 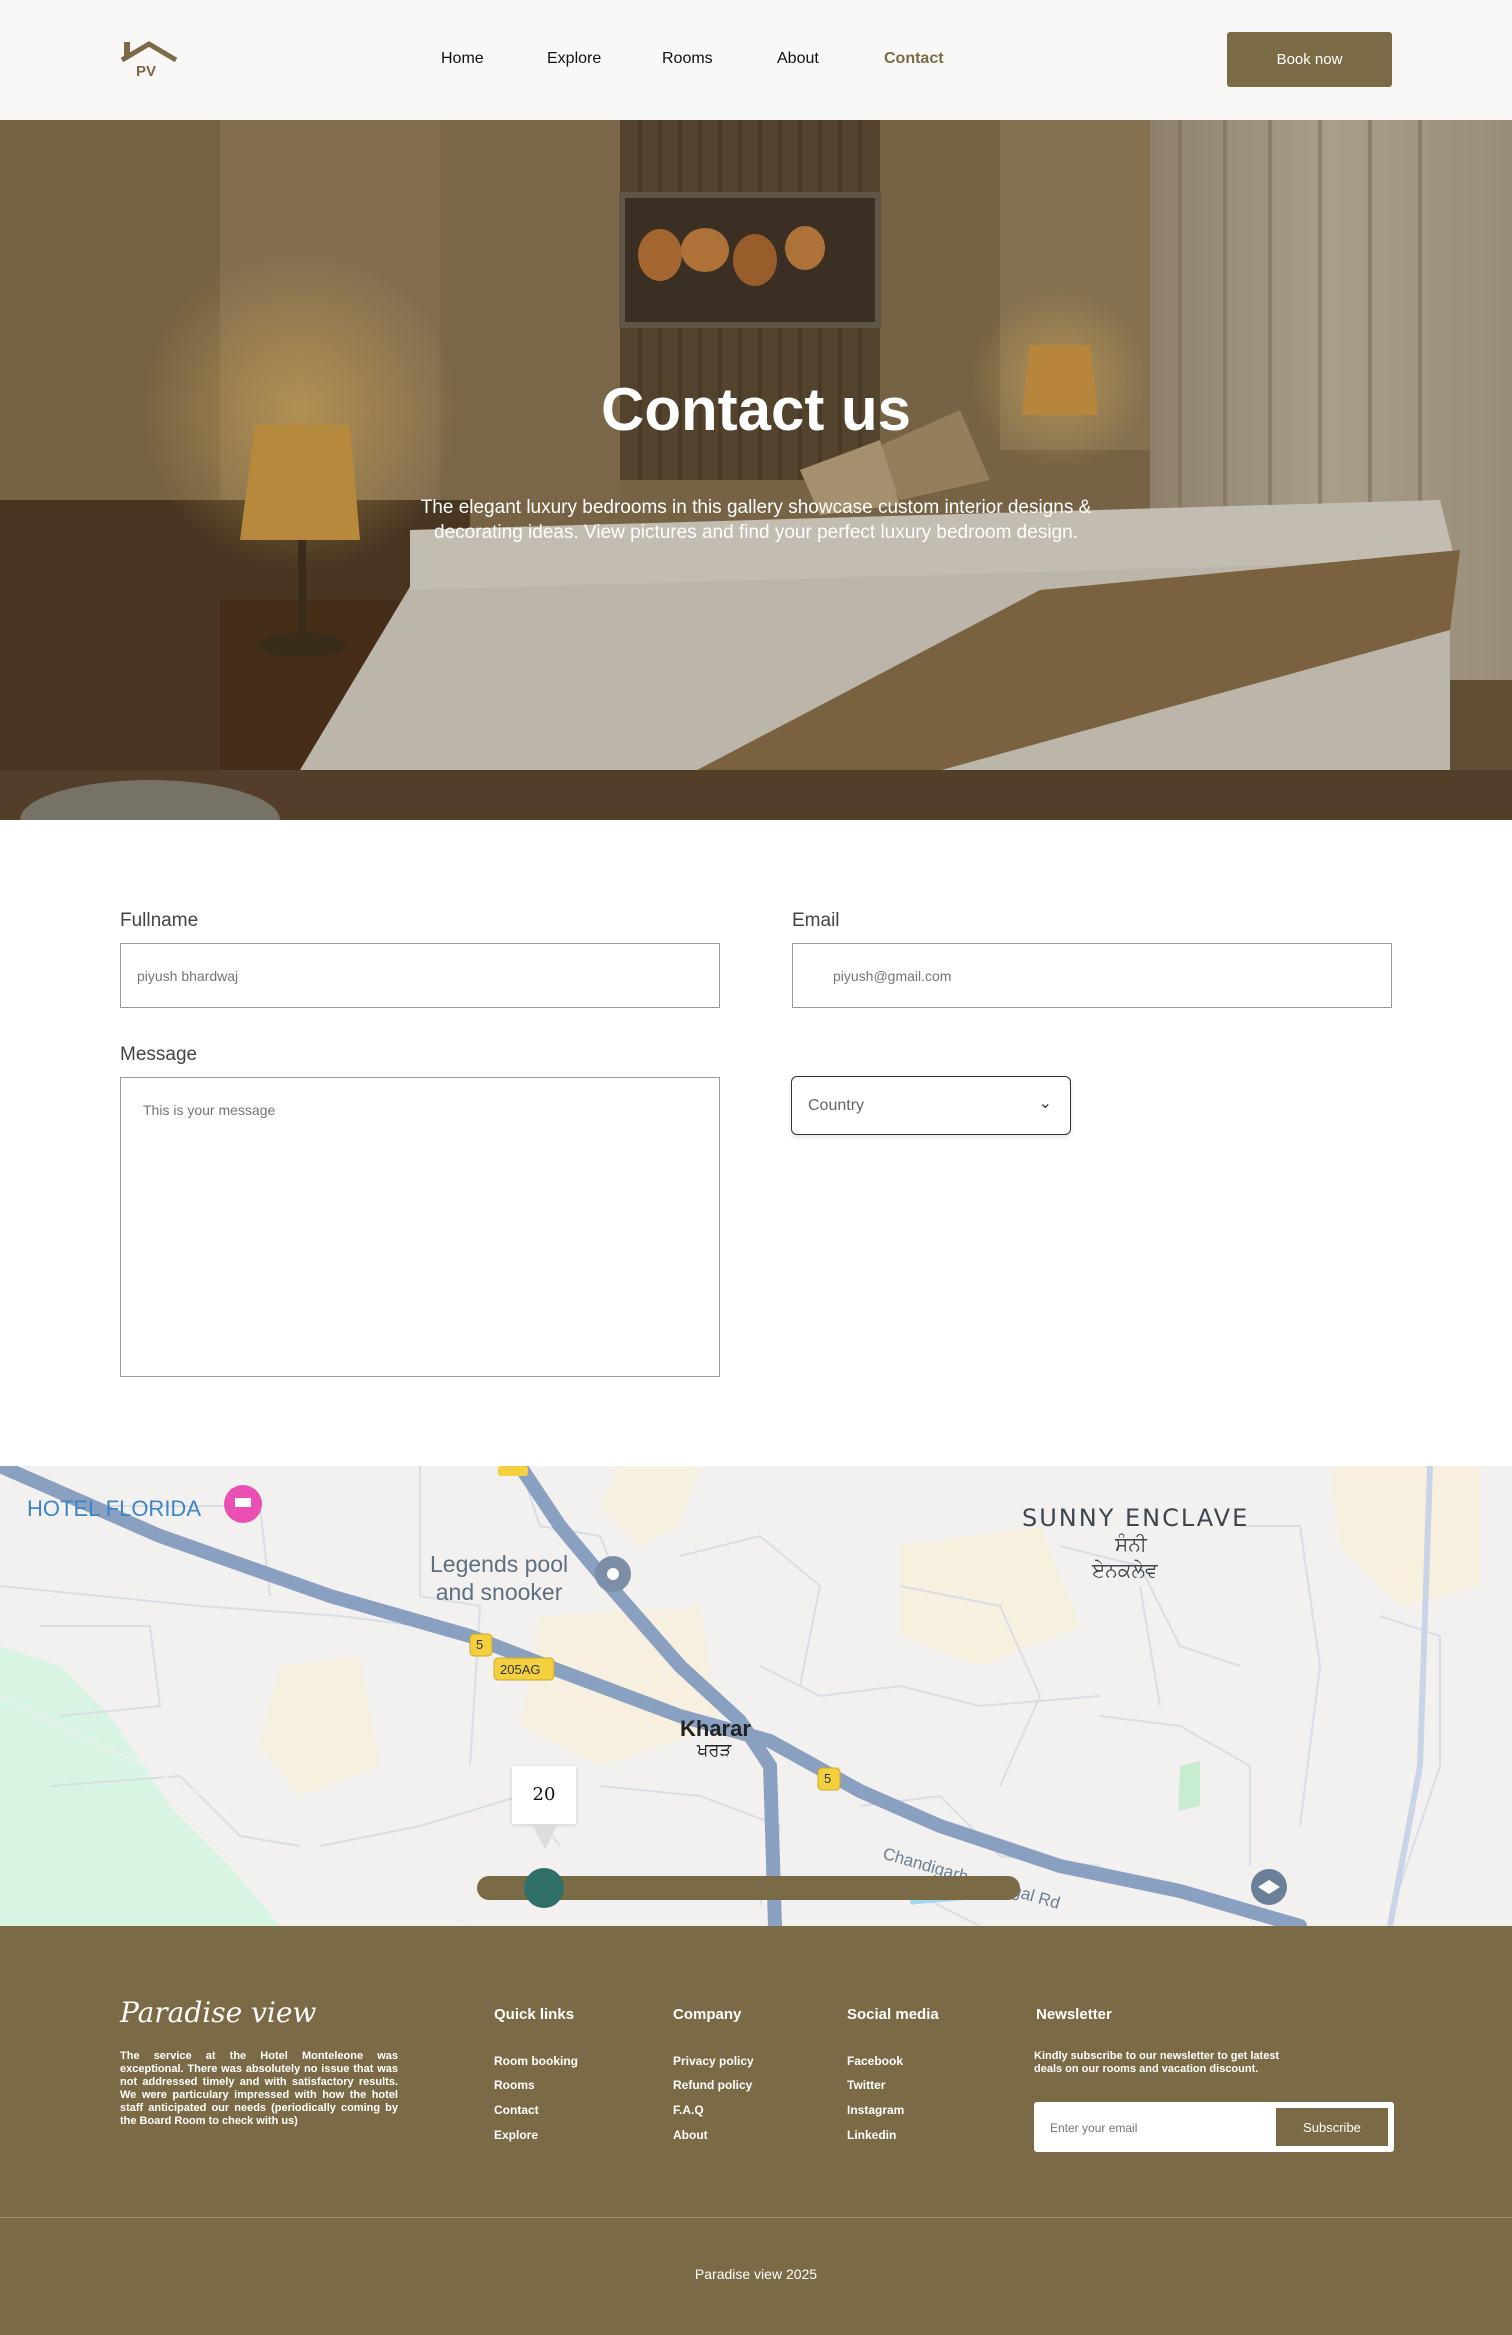 I want to click on map-label-kharar-pa: ਖਰੜ, so click(x=714, y=1750).